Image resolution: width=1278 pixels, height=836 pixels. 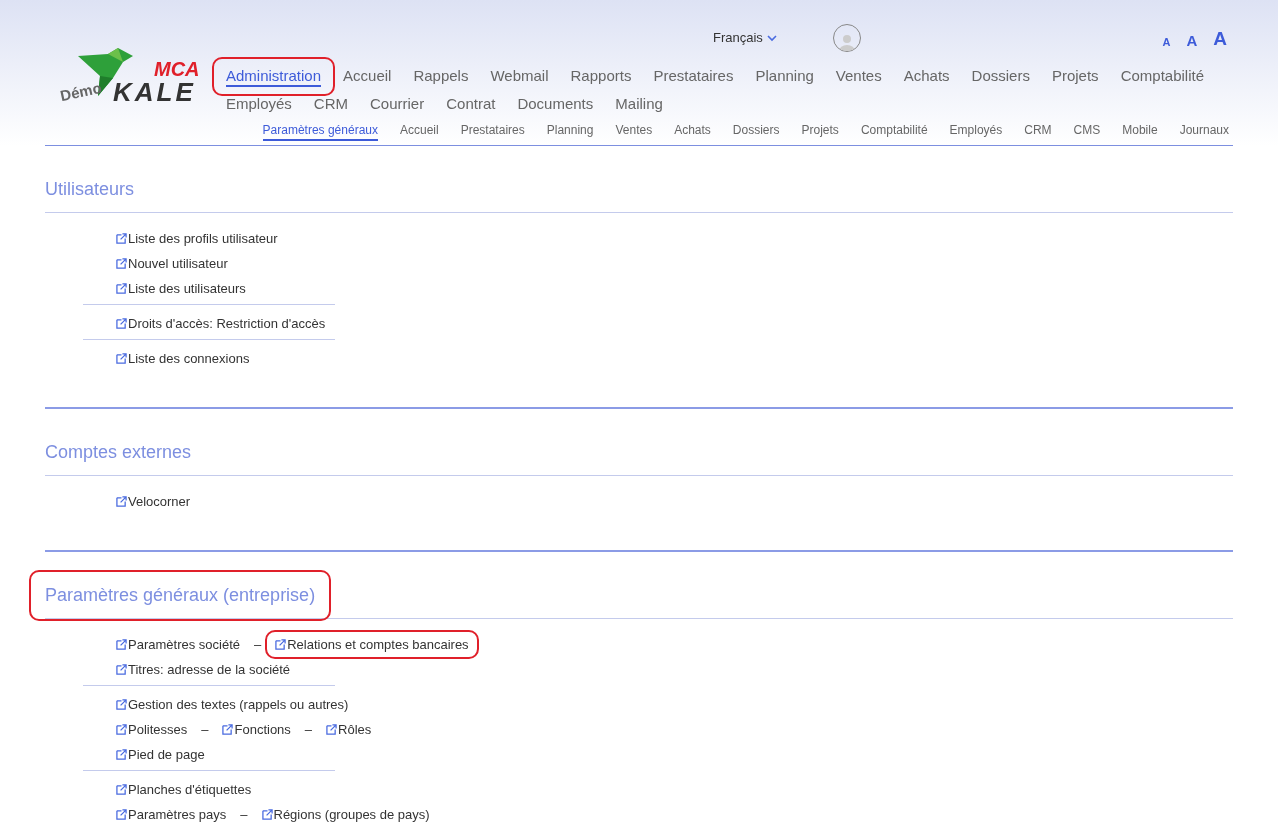 What do you see at coordinates (274, 76) in the screenshot?
I see `main-nav-tab: Administration` at bounding box center [274, 76].